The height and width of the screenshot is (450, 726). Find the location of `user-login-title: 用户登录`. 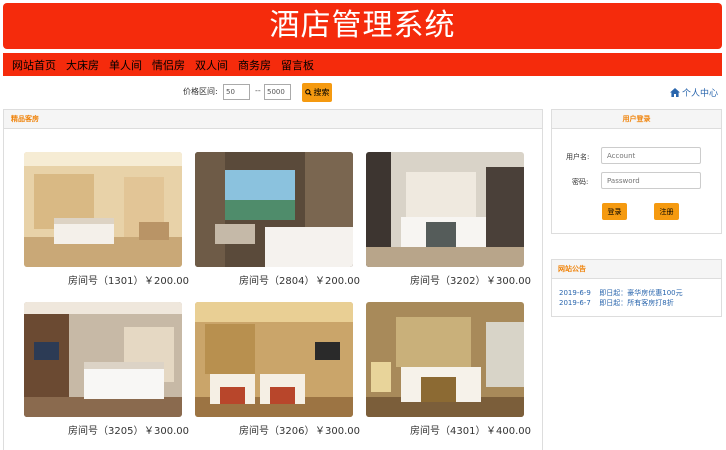

user-login-title: 用户登录 is located at coordinates (636, 119).